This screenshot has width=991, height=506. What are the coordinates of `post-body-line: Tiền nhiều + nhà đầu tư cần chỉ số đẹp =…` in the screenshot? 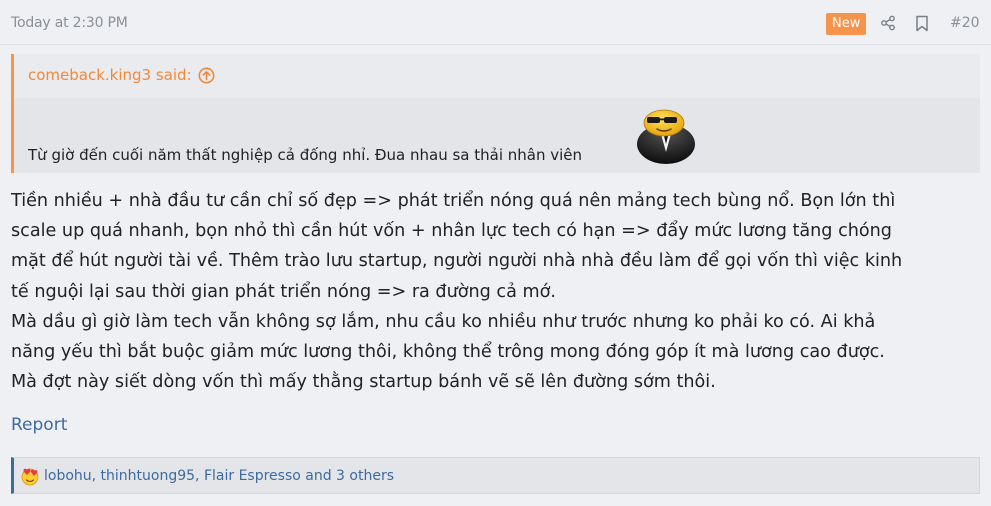 It's located at (453, 201).